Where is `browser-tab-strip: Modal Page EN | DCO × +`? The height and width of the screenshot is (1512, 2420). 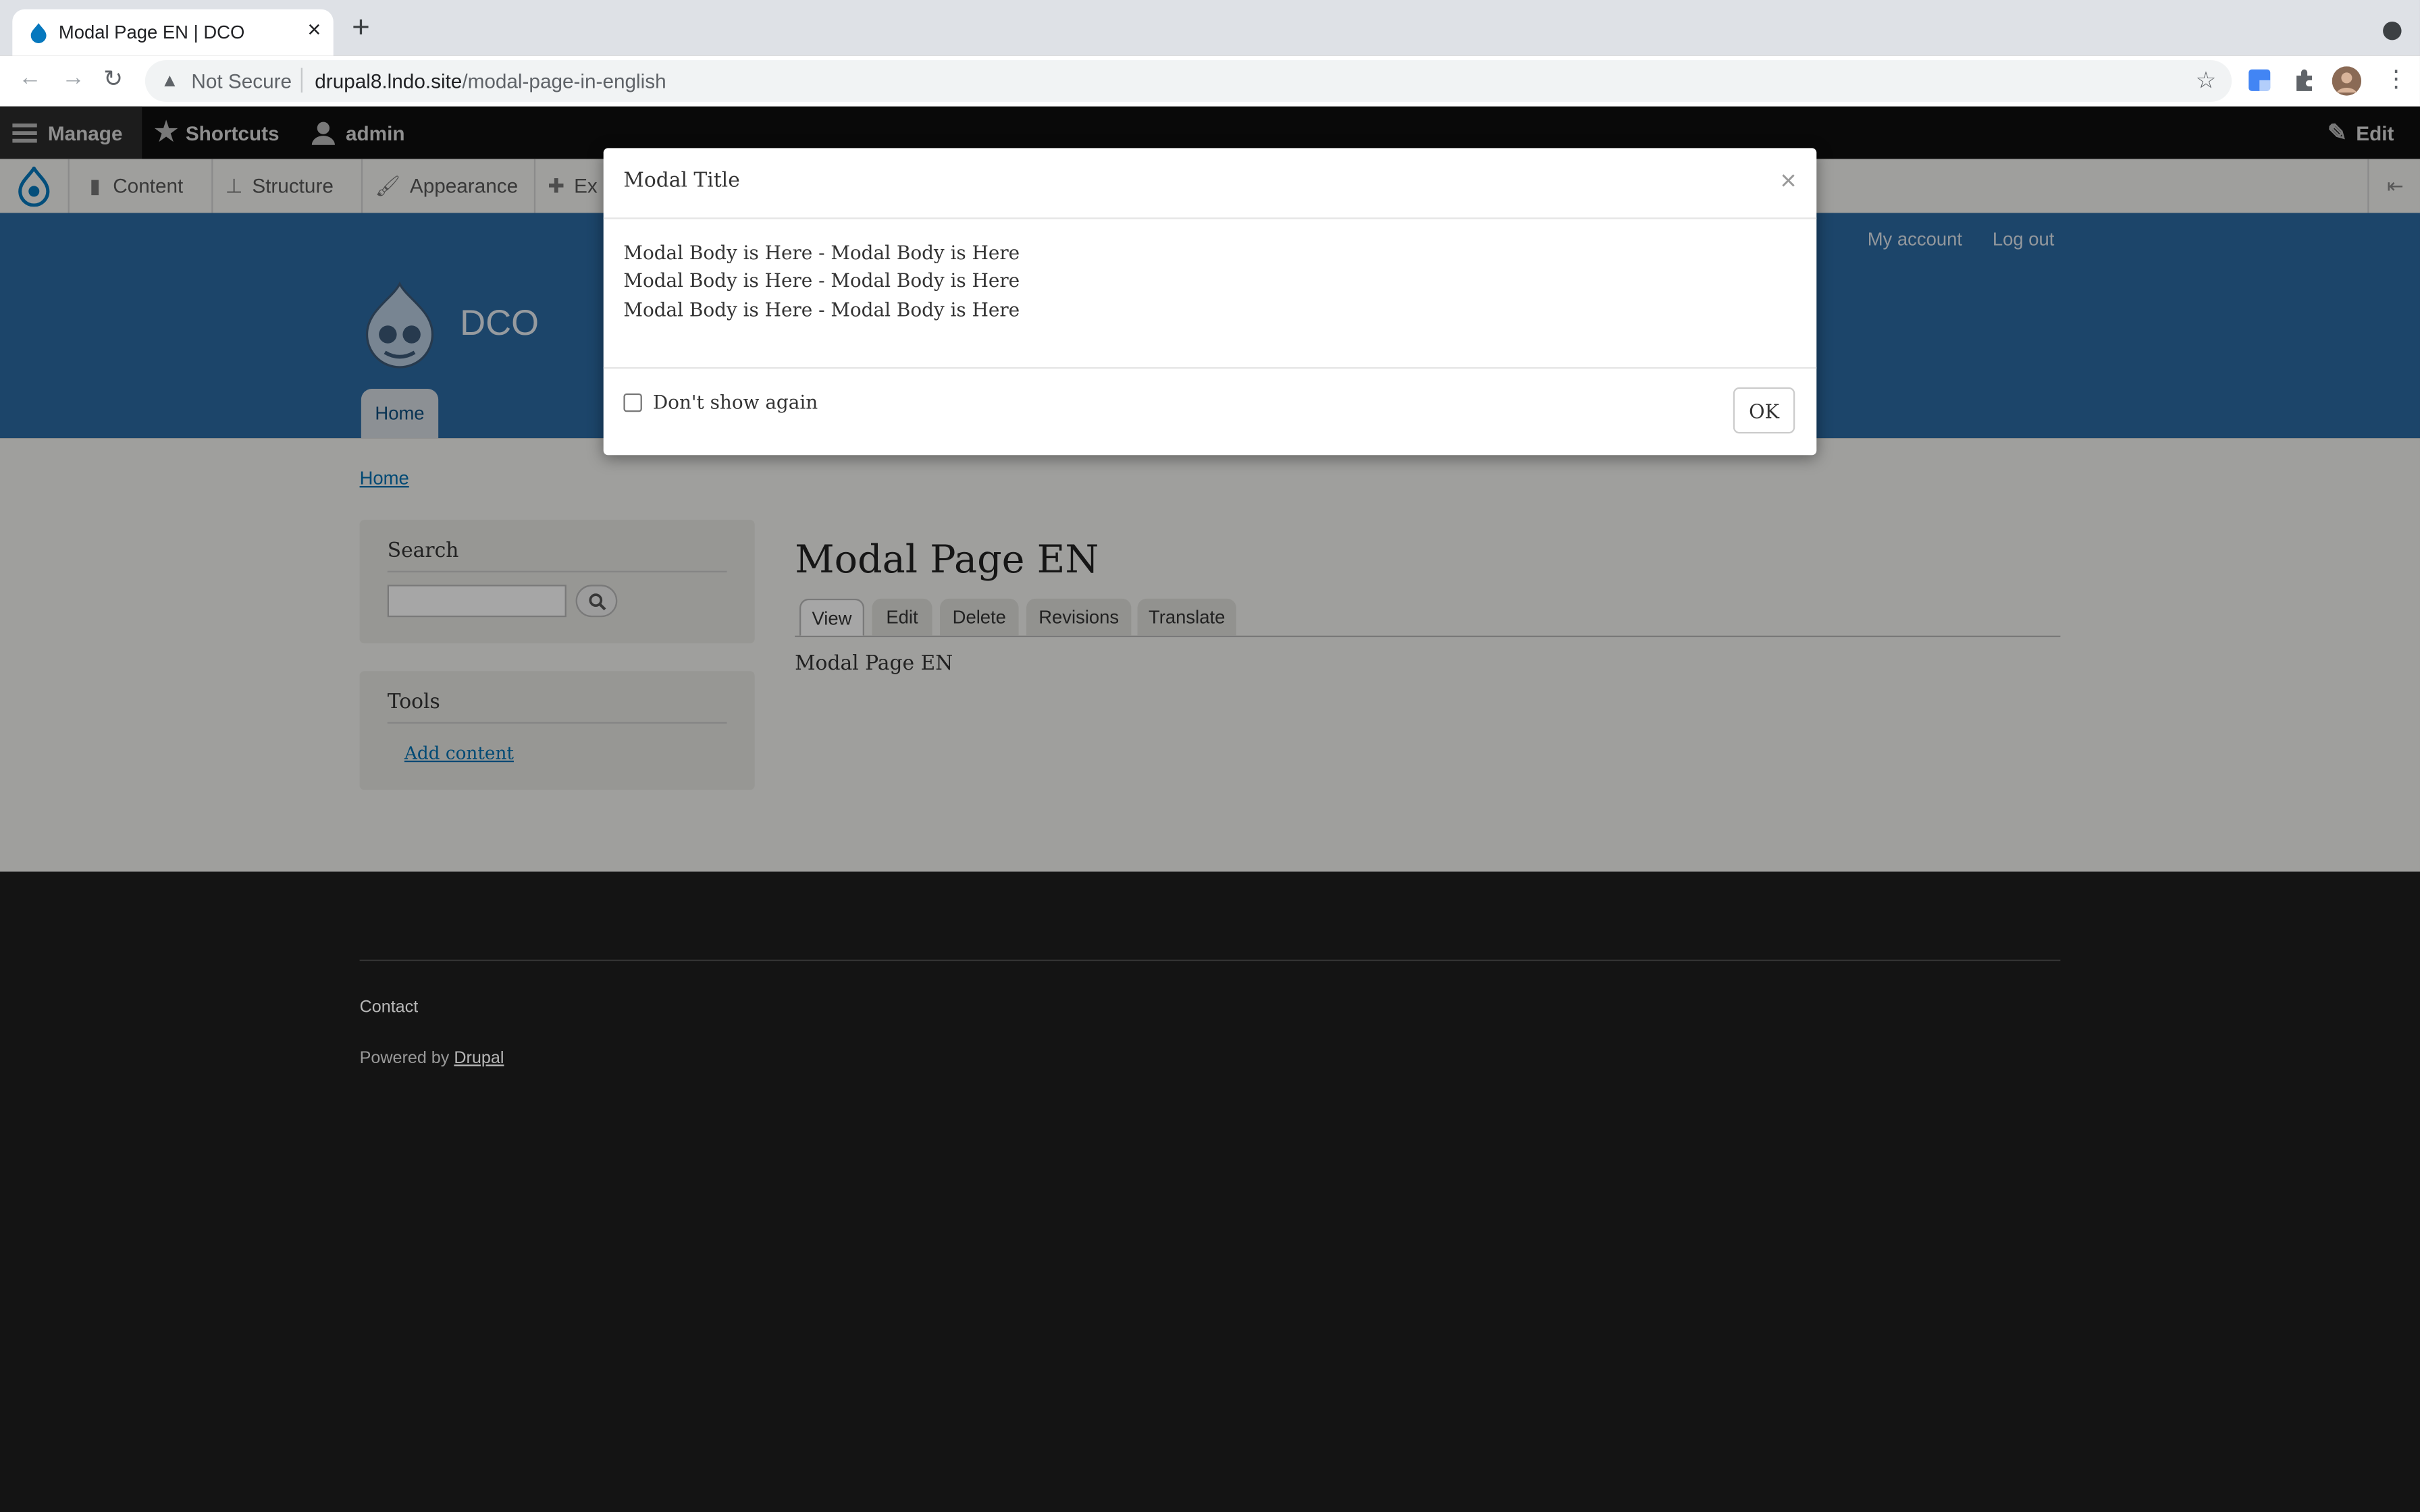 browser-tab-strip: Modal Page EN | DCO × + is located at coordinates (1210, 28).